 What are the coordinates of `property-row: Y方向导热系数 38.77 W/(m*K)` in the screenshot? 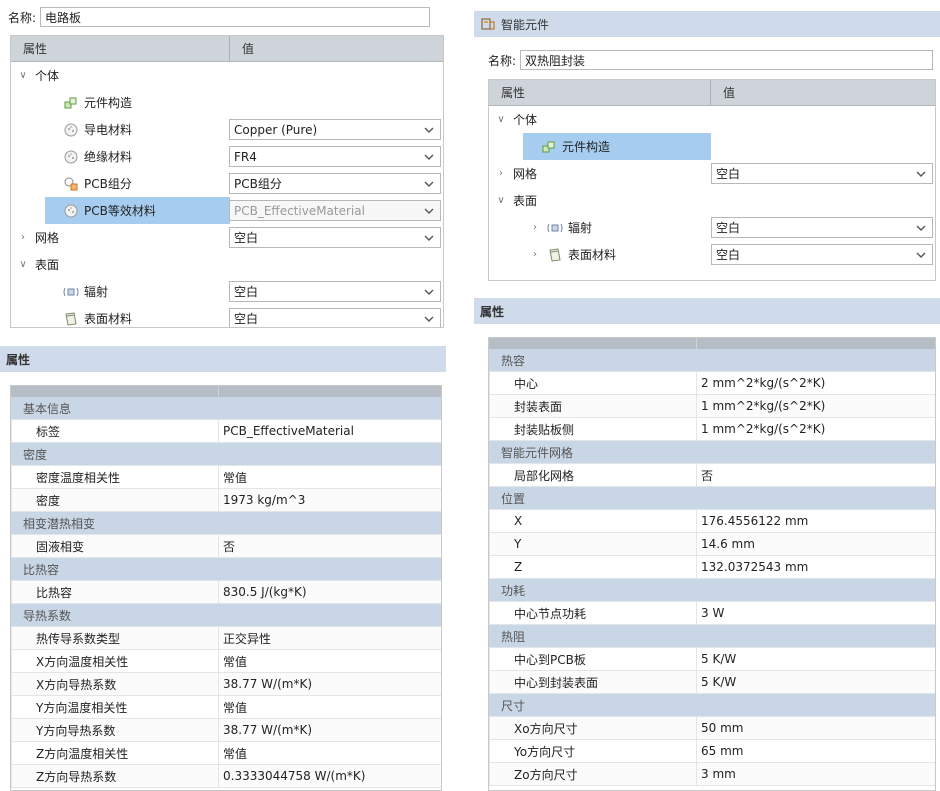 It's located at (226, 730).